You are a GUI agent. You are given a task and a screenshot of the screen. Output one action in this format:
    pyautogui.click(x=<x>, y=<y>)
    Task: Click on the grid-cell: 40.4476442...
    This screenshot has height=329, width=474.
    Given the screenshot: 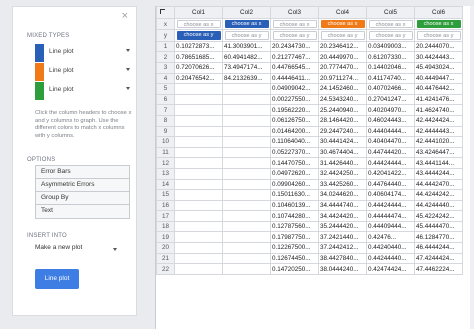 What is the action you would take?
    pyautogui.click(x=438, y=89)
    